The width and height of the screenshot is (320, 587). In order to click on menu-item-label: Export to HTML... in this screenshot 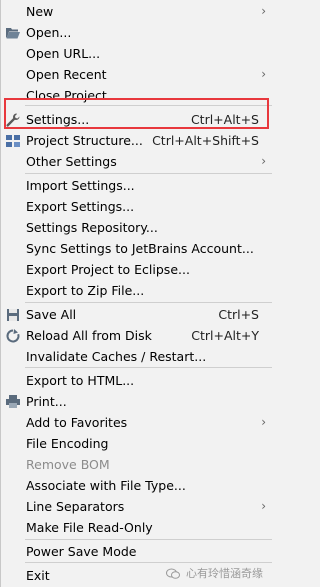, I will do `click(80, 380)`.